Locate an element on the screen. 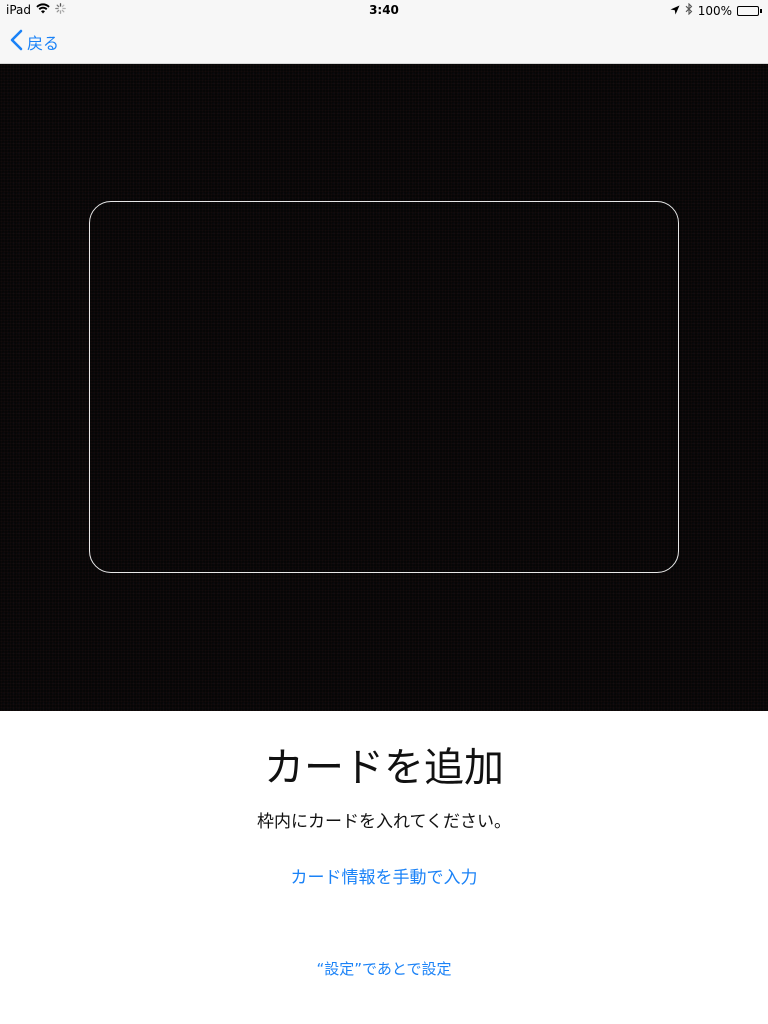 This screenshot has height=1024, width=768. status-bar: iPad 3:40 100% is located at coordinates (384, 10).